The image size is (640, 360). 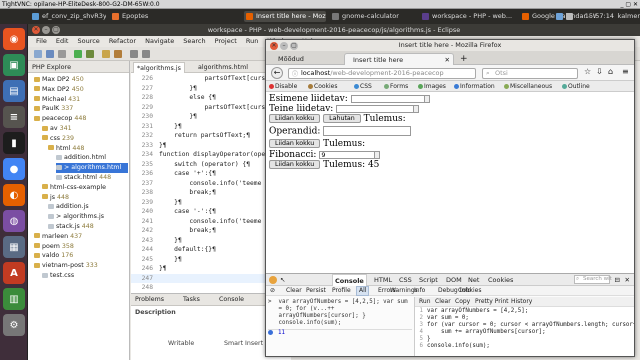 I want to click on open-type-icon, so click(x=106, y=54).